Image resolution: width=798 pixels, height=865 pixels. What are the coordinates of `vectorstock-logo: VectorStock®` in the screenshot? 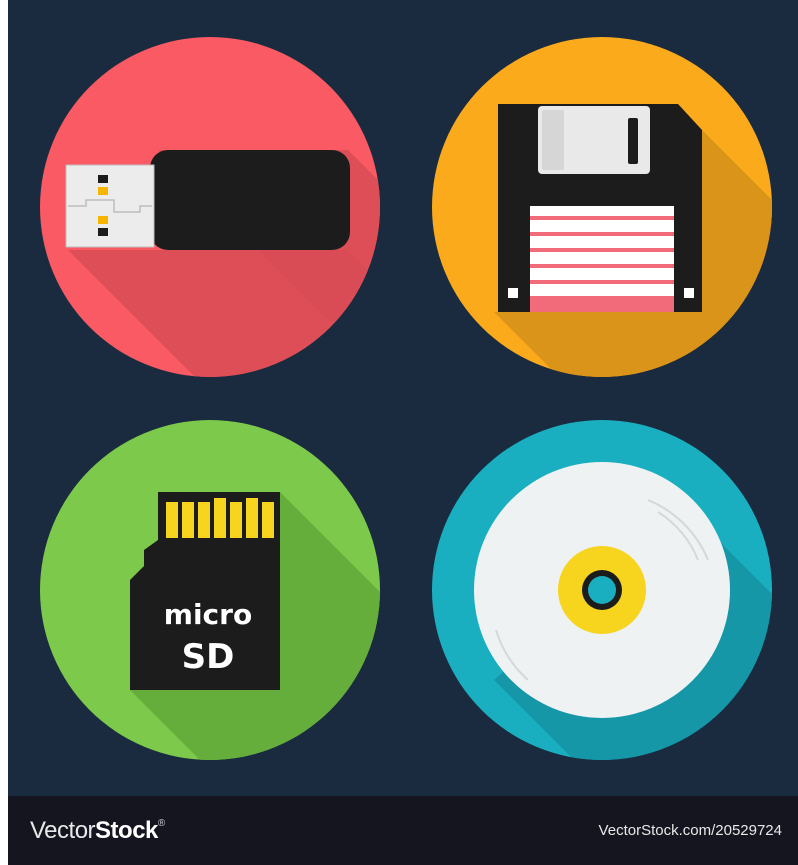 It's located at (97, 831).